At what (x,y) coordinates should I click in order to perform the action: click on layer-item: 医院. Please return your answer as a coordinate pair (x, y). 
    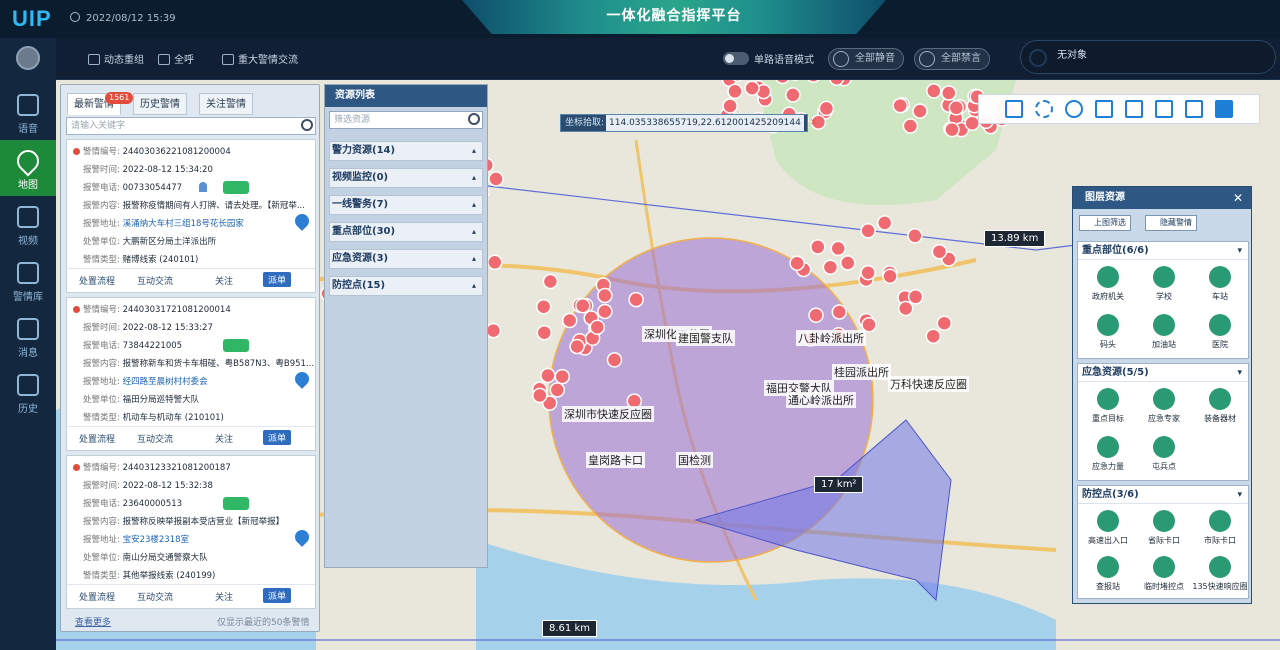
    Looking at the image, I should click on (1220, 332).